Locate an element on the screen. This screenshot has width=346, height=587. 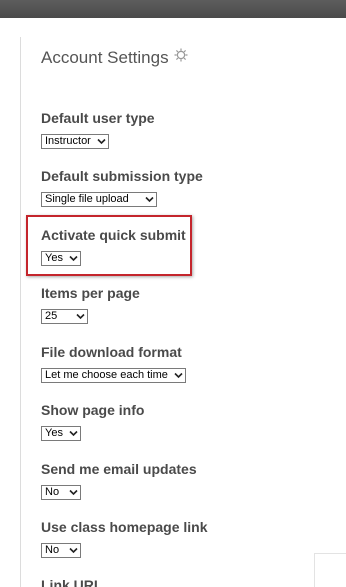
top-bar is located at coordinates (173, 9).